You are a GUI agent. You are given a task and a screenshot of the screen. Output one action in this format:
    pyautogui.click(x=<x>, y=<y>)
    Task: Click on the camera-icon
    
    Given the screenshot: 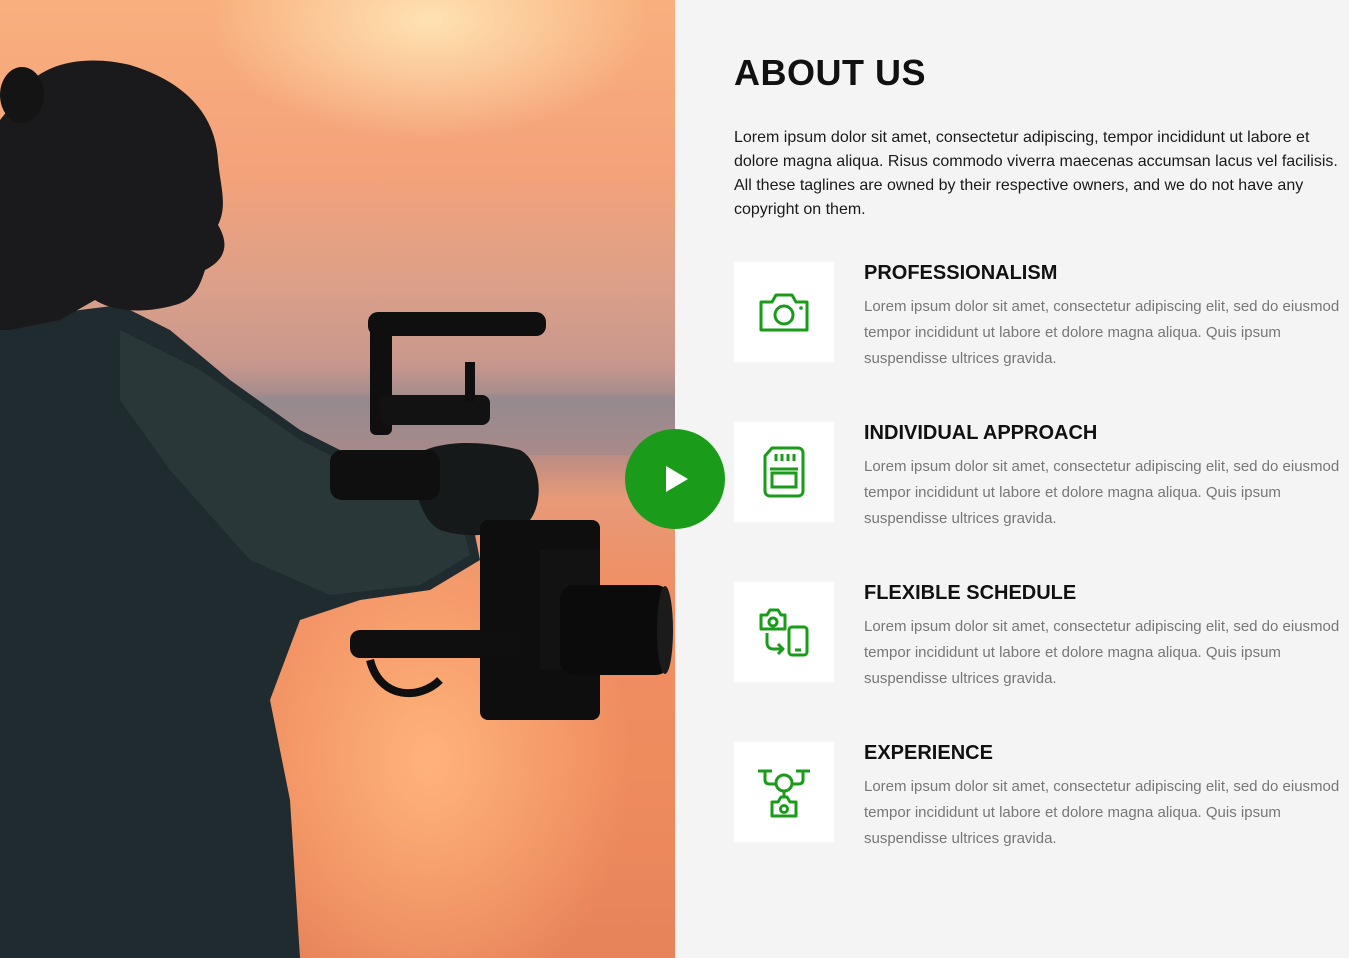 What is the action you would take?
    pyautogui.click(x=784, y=312)
    